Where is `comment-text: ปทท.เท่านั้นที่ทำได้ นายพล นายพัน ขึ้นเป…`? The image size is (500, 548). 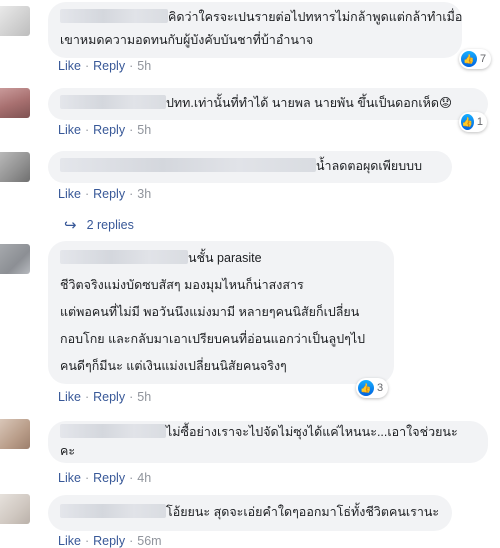
comment-text: ปทท.เท่านั้นที่ทำได้ นายพล นายพัน ขึ้นเป… is located at coordinates (309, 103).